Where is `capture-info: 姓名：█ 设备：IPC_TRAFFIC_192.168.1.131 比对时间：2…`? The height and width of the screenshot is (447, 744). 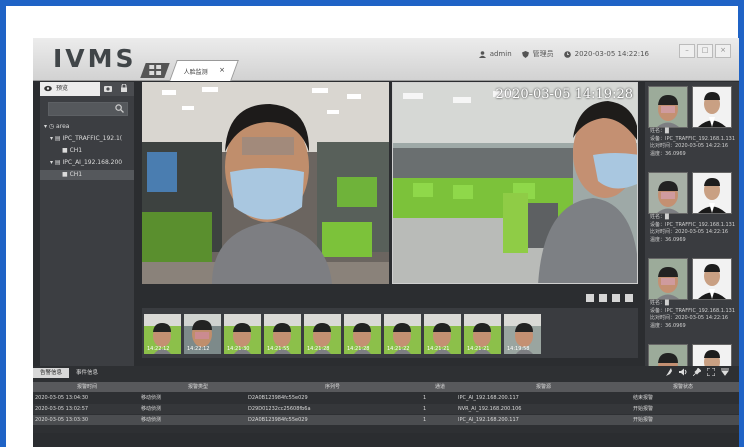
capture-info: 姓名：█ 设备：IPC_TRAFFIC_192.168.1.131 比对时间：2… is located at coordinates (692, 229).